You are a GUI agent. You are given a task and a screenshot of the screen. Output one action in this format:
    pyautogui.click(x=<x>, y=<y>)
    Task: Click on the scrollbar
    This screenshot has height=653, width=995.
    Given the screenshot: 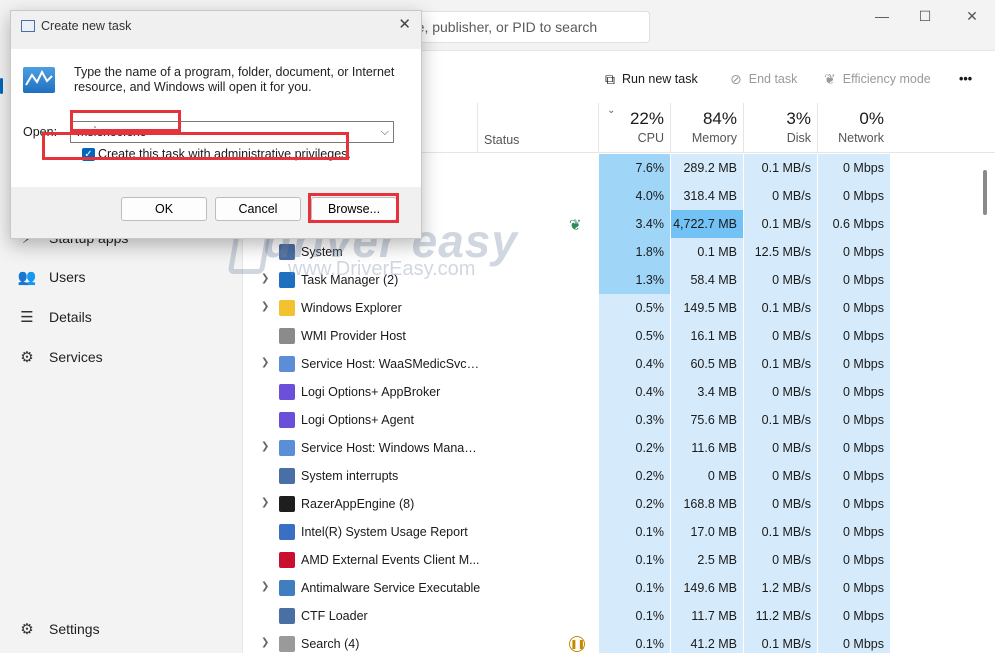 What is the action you would take?
    pyautogui.click(x=985, y=192)
    